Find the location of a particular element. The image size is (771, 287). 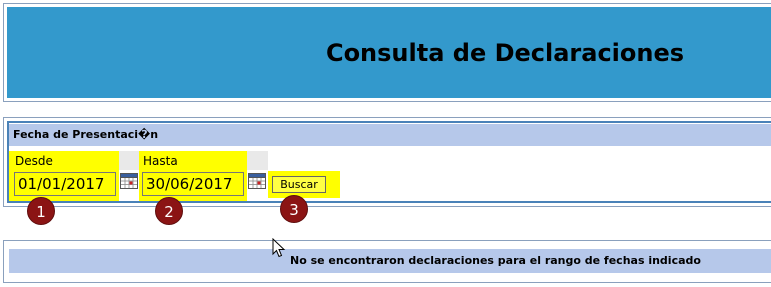

section-title-fecha-presentacion: Fecha de Presentaci�n is located at coordinates (390, 135).